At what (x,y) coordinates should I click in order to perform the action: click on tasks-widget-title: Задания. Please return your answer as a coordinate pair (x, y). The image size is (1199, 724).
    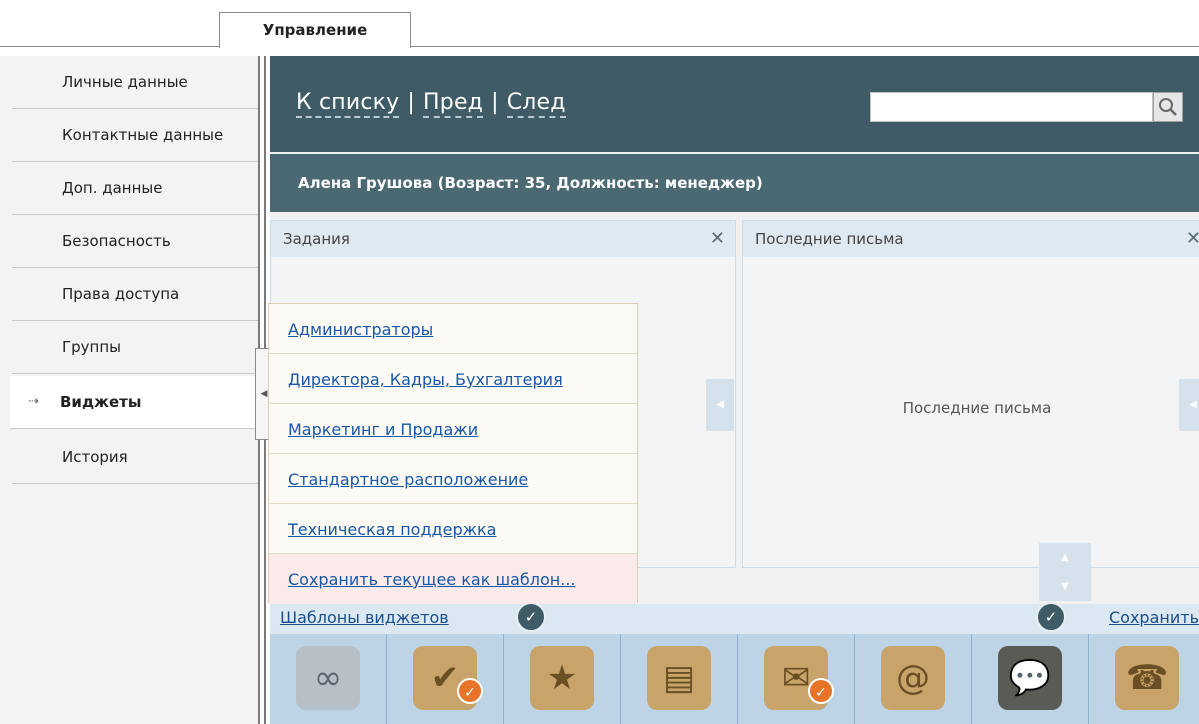
    Looking at the image, I should click on (316, 239).